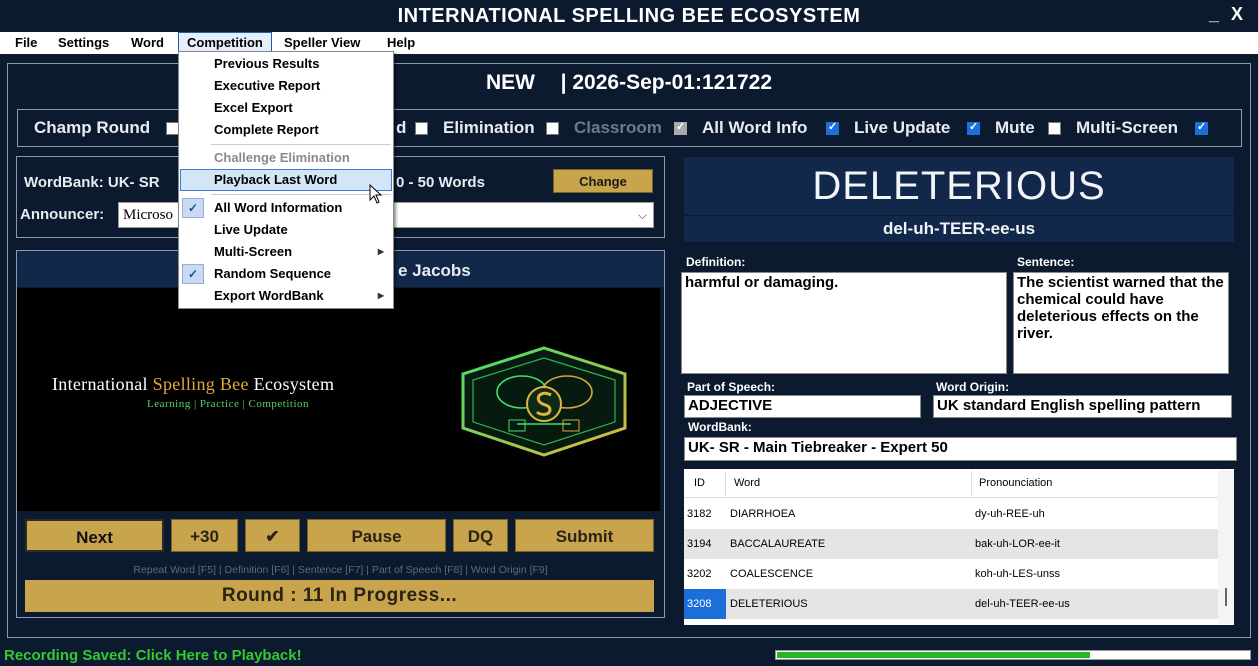 Image resolution: width=1258 pixels, height=666 pixels. I want to click on menu-settings: Settings, so click(83, 43).